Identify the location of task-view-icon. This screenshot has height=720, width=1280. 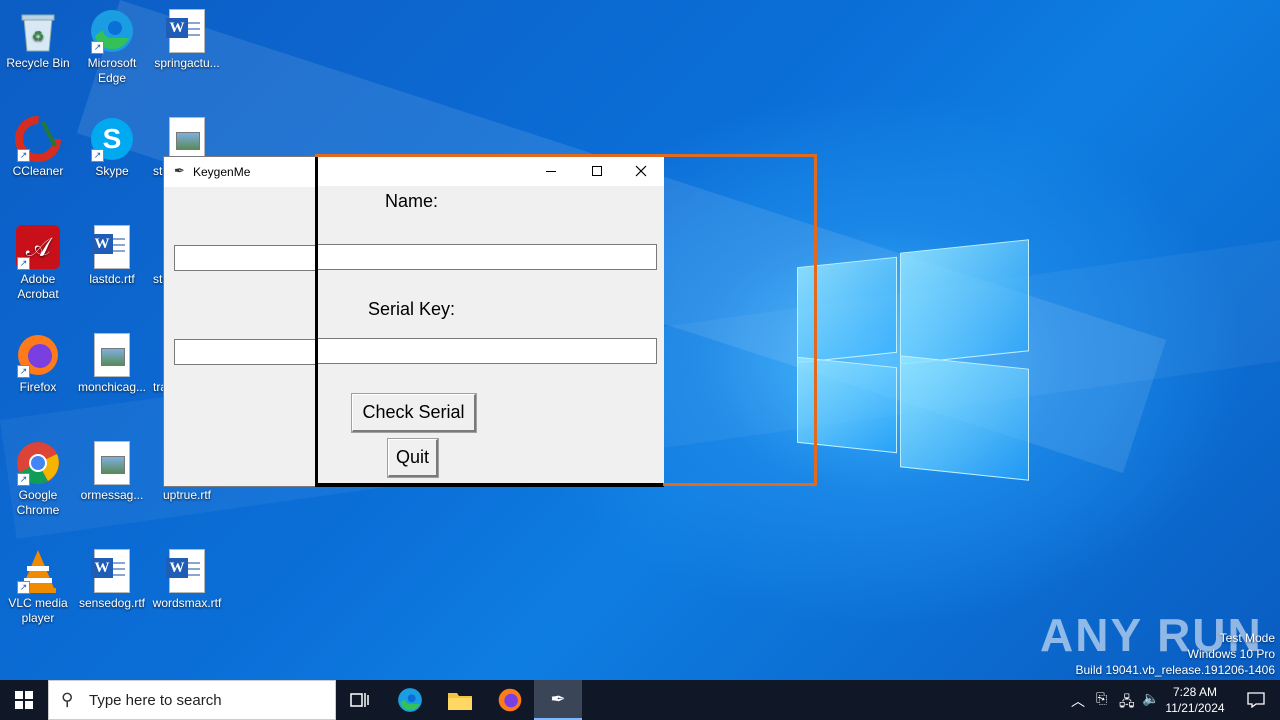
(359, 700).